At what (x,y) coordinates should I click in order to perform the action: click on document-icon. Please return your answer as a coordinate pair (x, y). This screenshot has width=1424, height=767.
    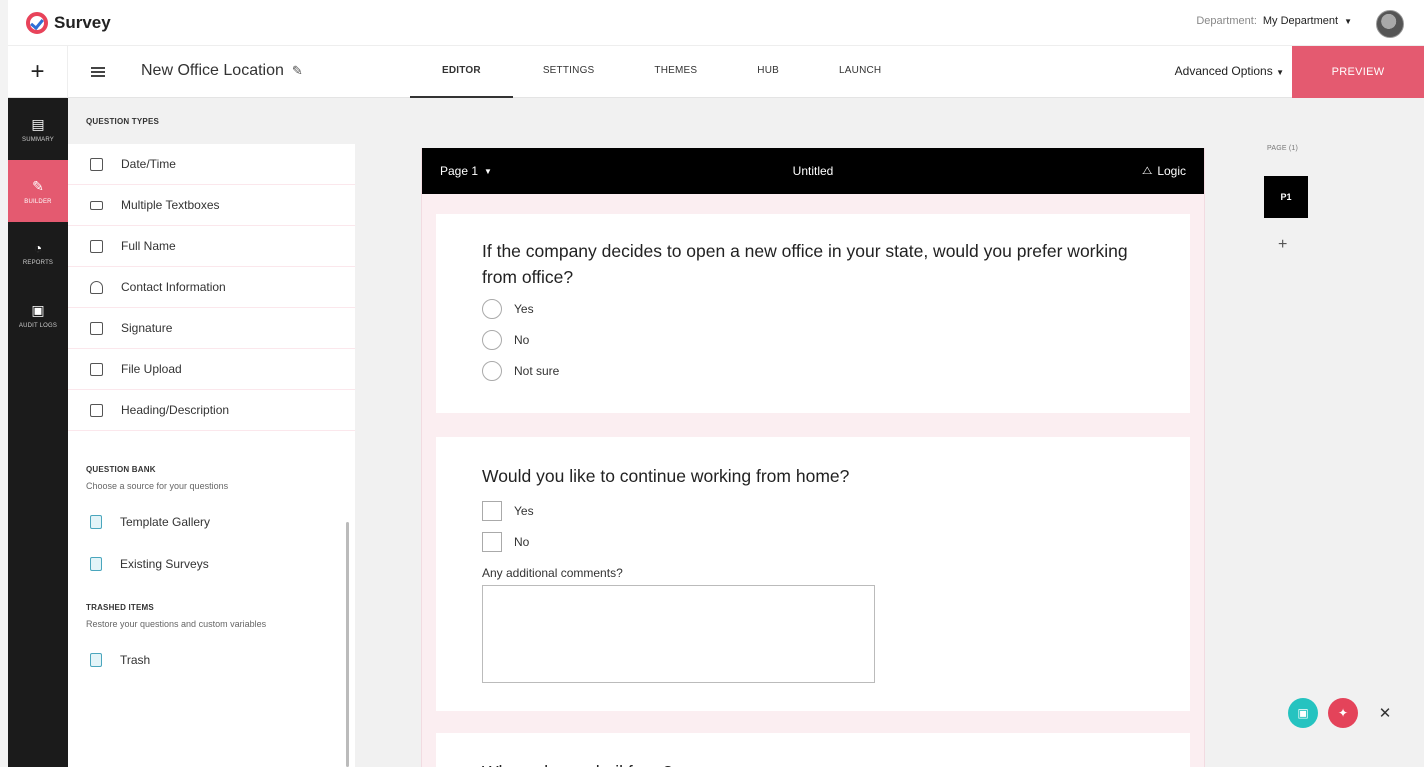
    Looking at the image, I should click on (96, 410).